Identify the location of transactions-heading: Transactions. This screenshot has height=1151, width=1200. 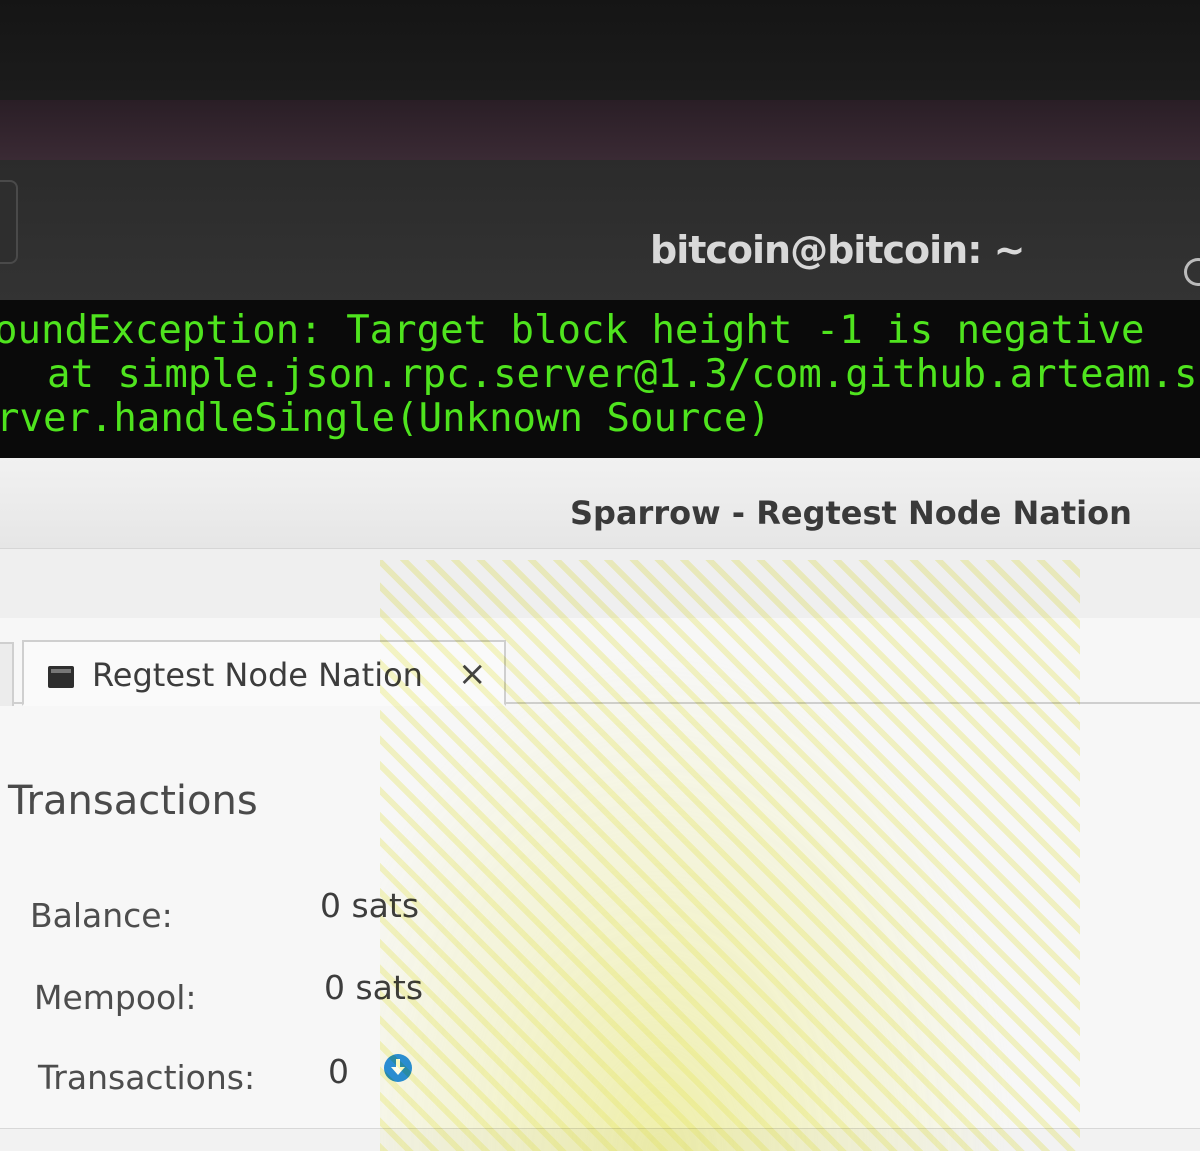
(133, 801).